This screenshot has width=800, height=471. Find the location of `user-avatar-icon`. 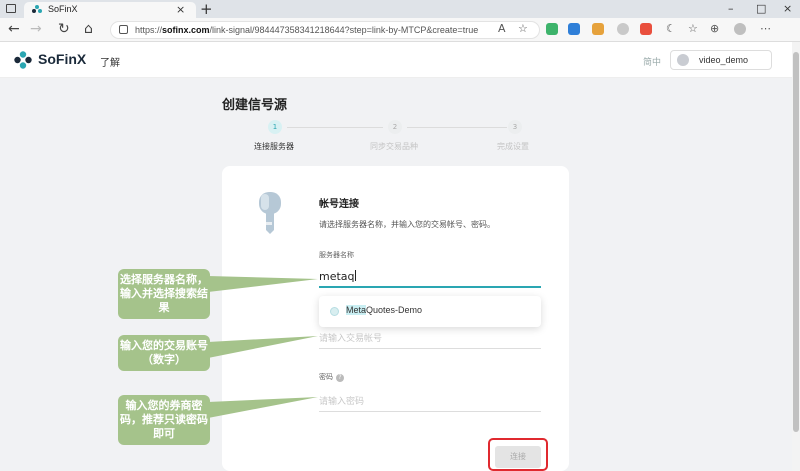

user-avatar-icon is located at coordinates (683, 60).